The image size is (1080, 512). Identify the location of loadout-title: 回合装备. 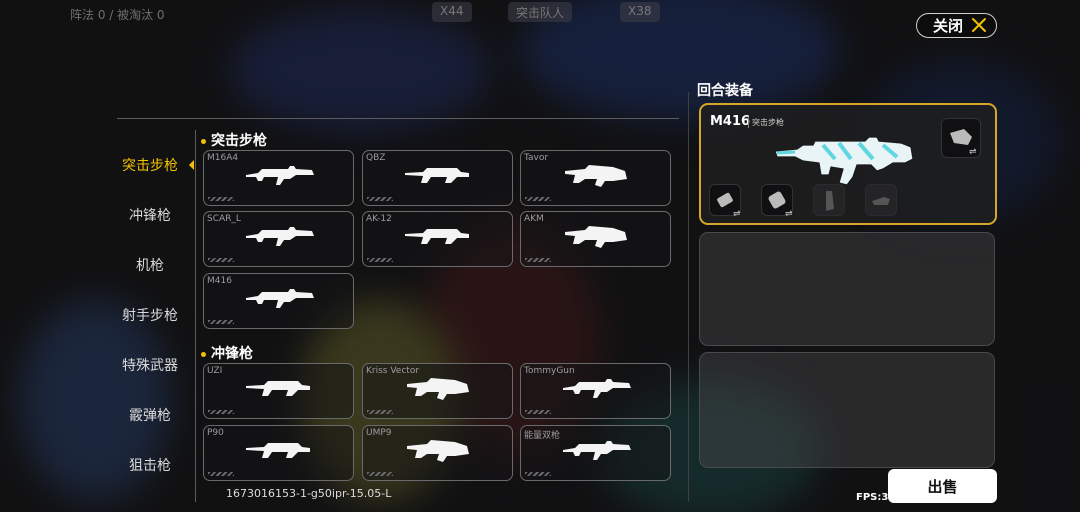
(725, 91).